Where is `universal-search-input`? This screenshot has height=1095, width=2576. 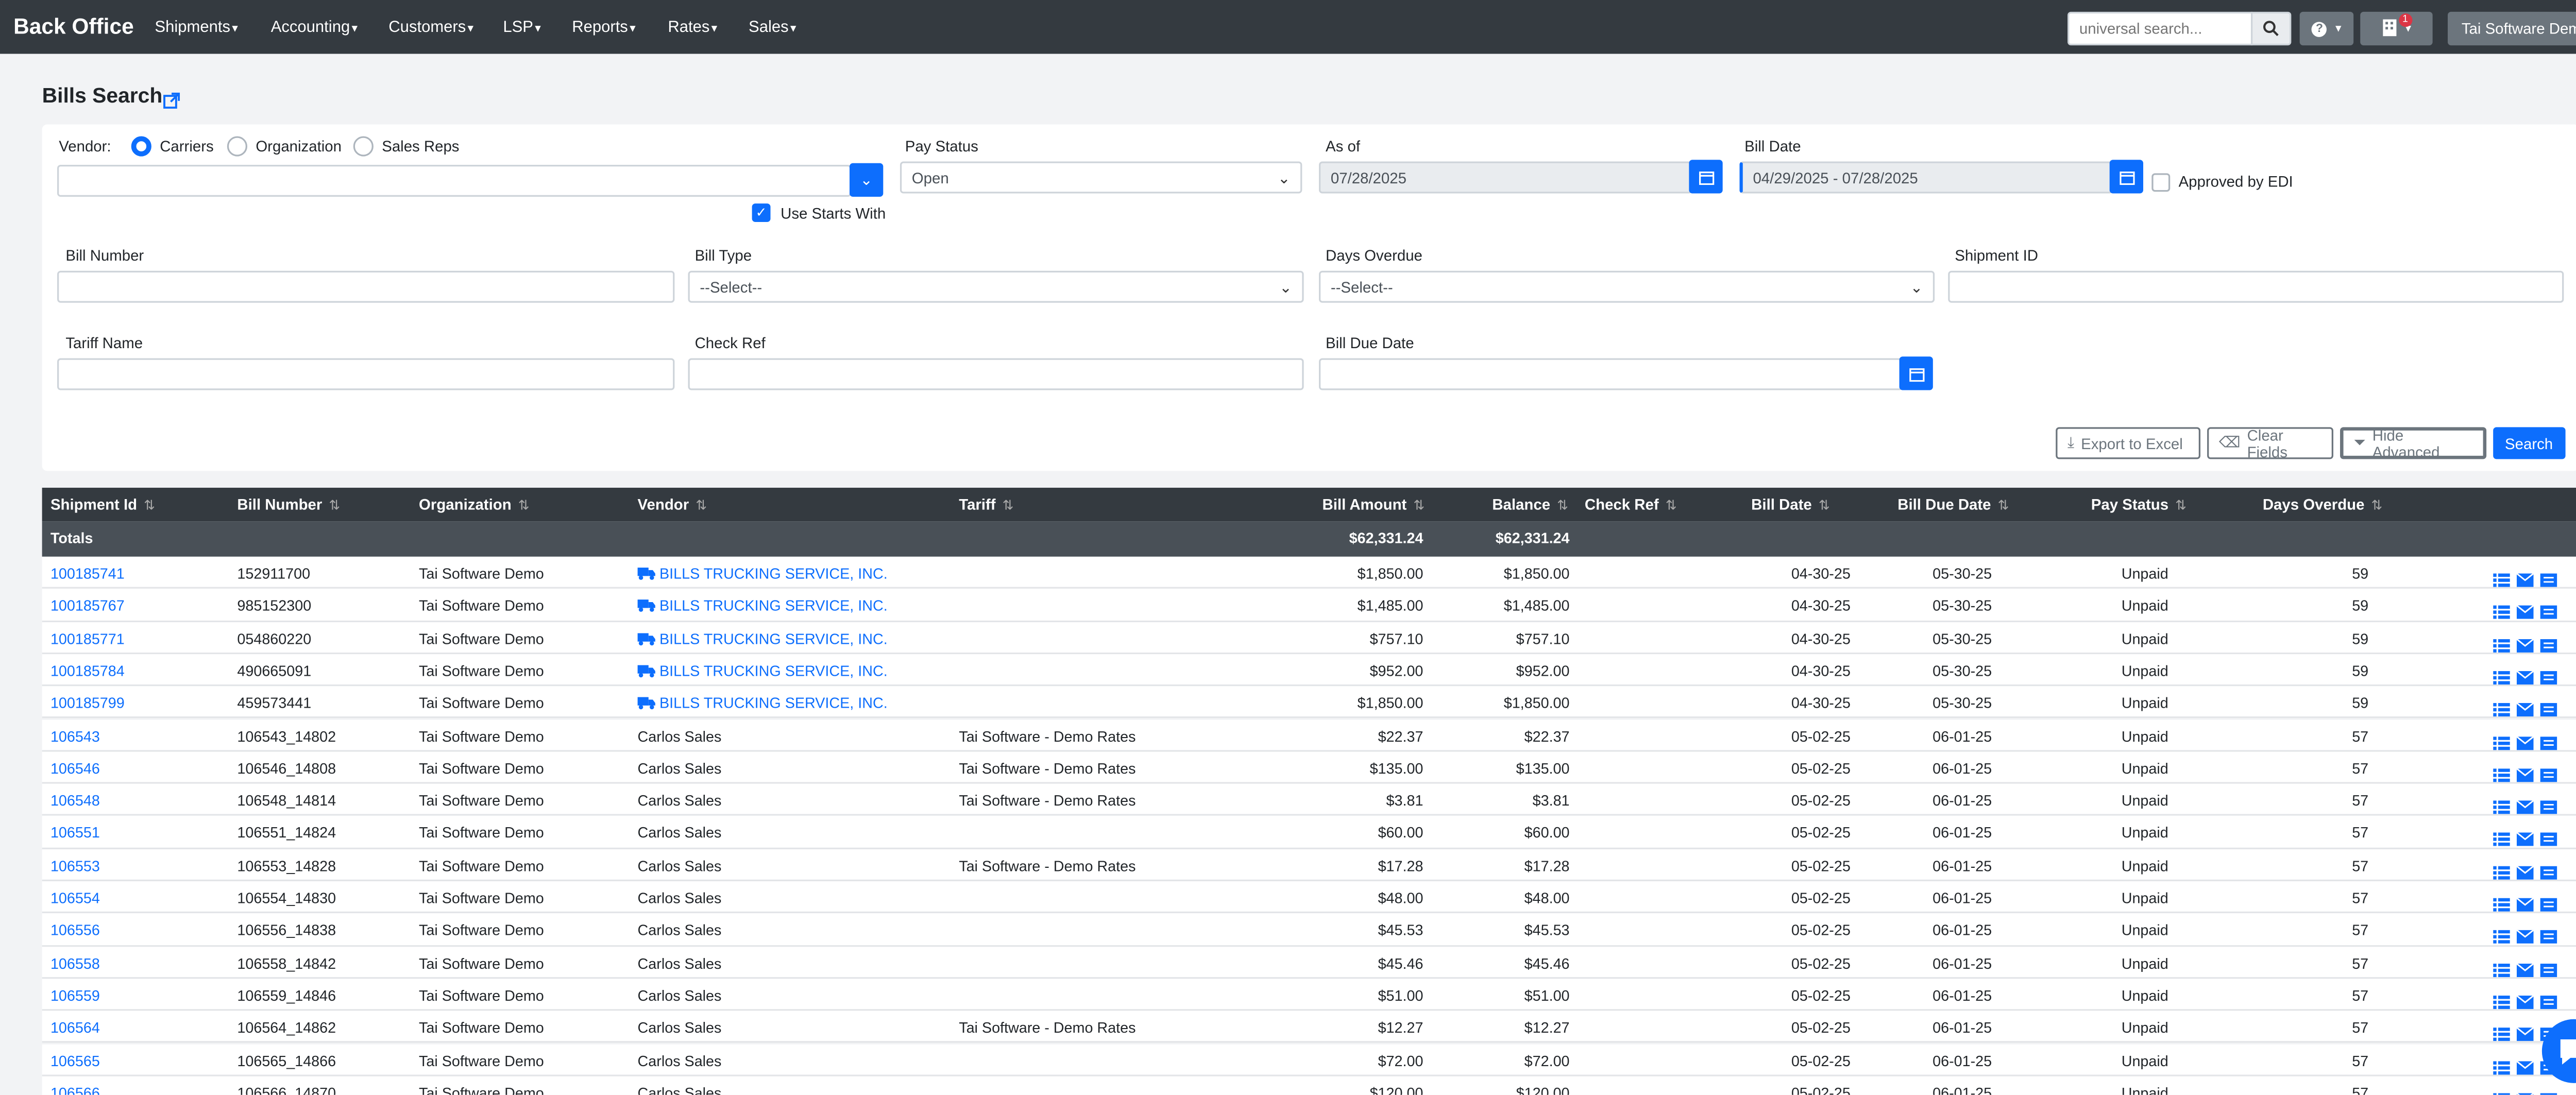
universal-search-input is located at coordinates (2160, 28).